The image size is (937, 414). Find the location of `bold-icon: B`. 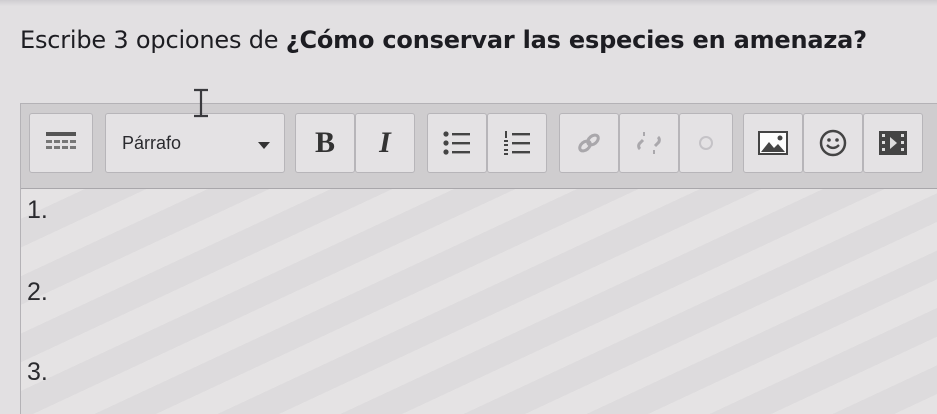

bold-icon: B is located at coordinates (324, 142).